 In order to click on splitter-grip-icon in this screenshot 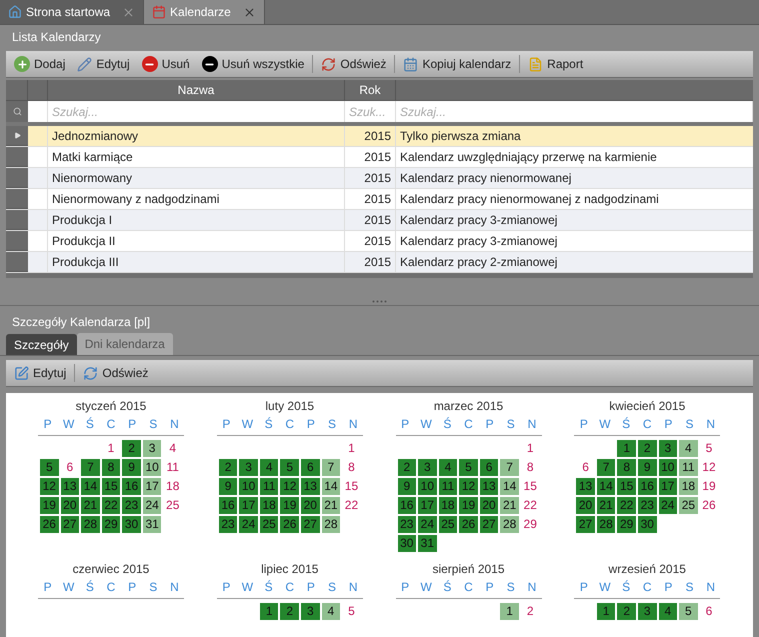, I will do `click(380, 301)`.